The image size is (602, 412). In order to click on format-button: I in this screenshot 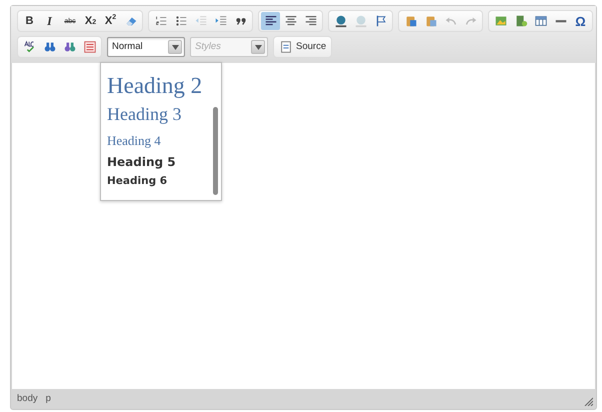, I will do `click(49, 21)`.